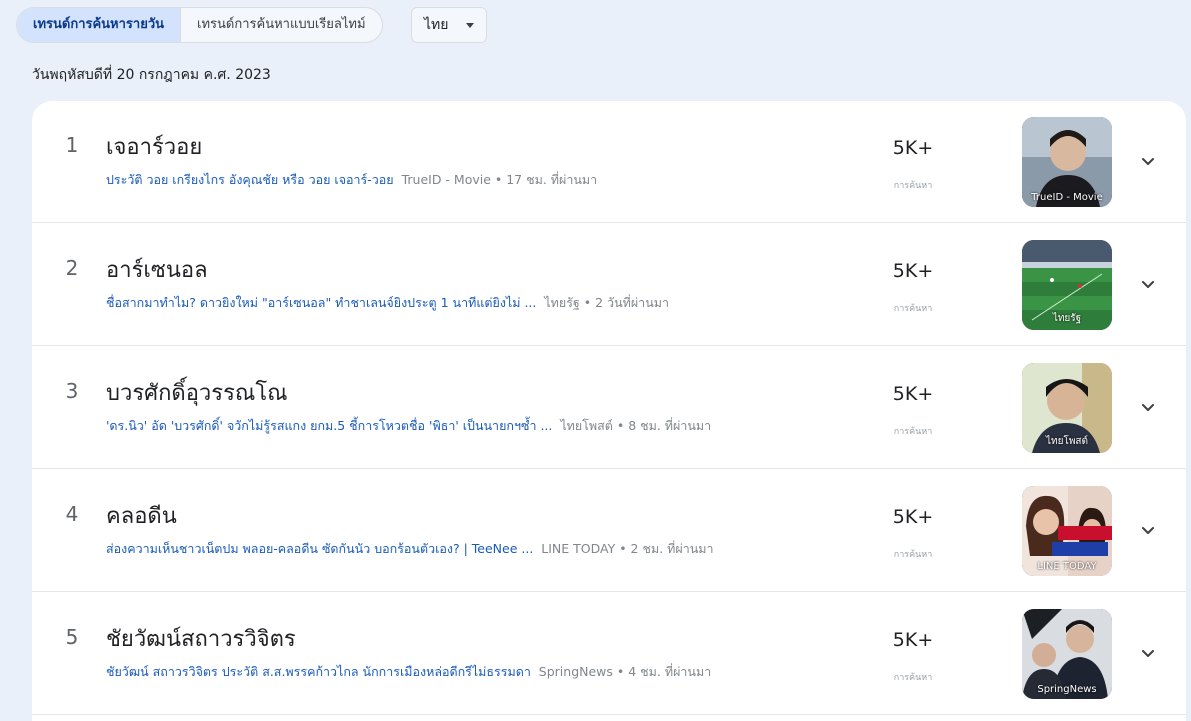 The height and width of the screenshot is (721, 1191). Describe the element at coordinates (1067, 654) in the screenshot. I see `trend-thumbnail: SpringNews` at that location.